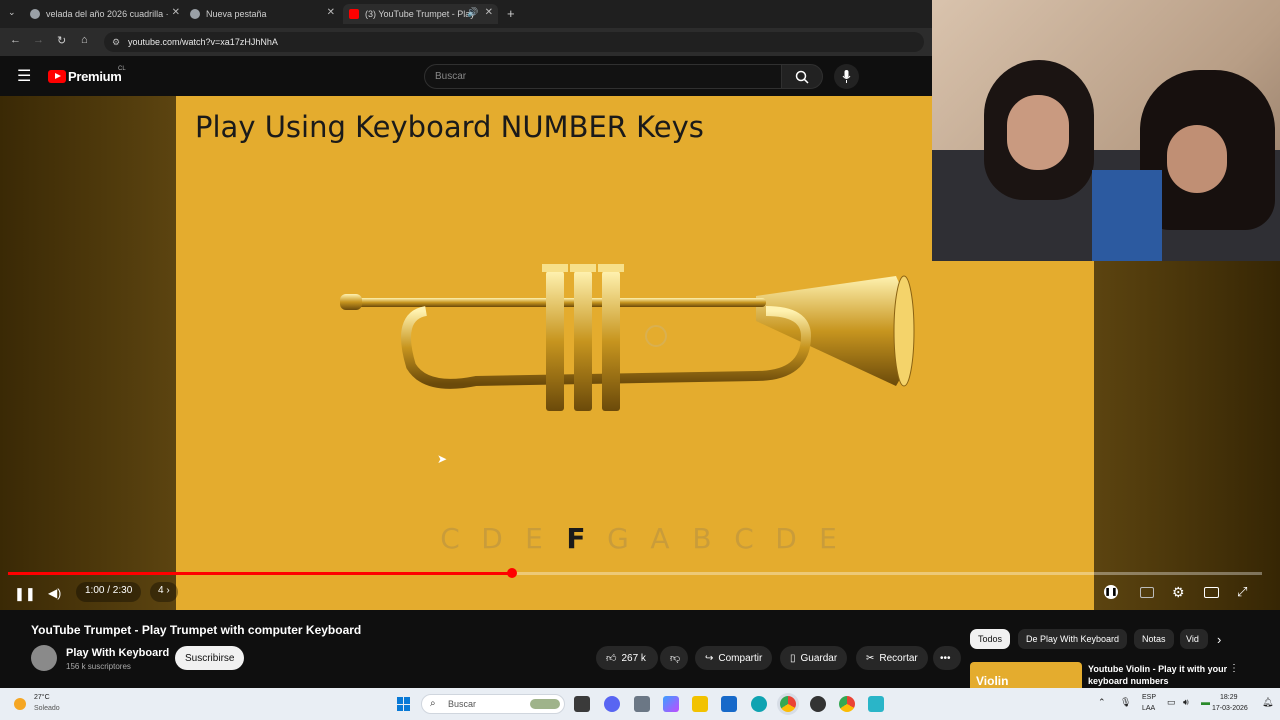 The height and width of the screenshot is (720, 1280). What do you see at coordinates (493, 704) in the screenshot?
I see `taskbar-search: ⌕ Buscar` at bounding box center [493, 704].